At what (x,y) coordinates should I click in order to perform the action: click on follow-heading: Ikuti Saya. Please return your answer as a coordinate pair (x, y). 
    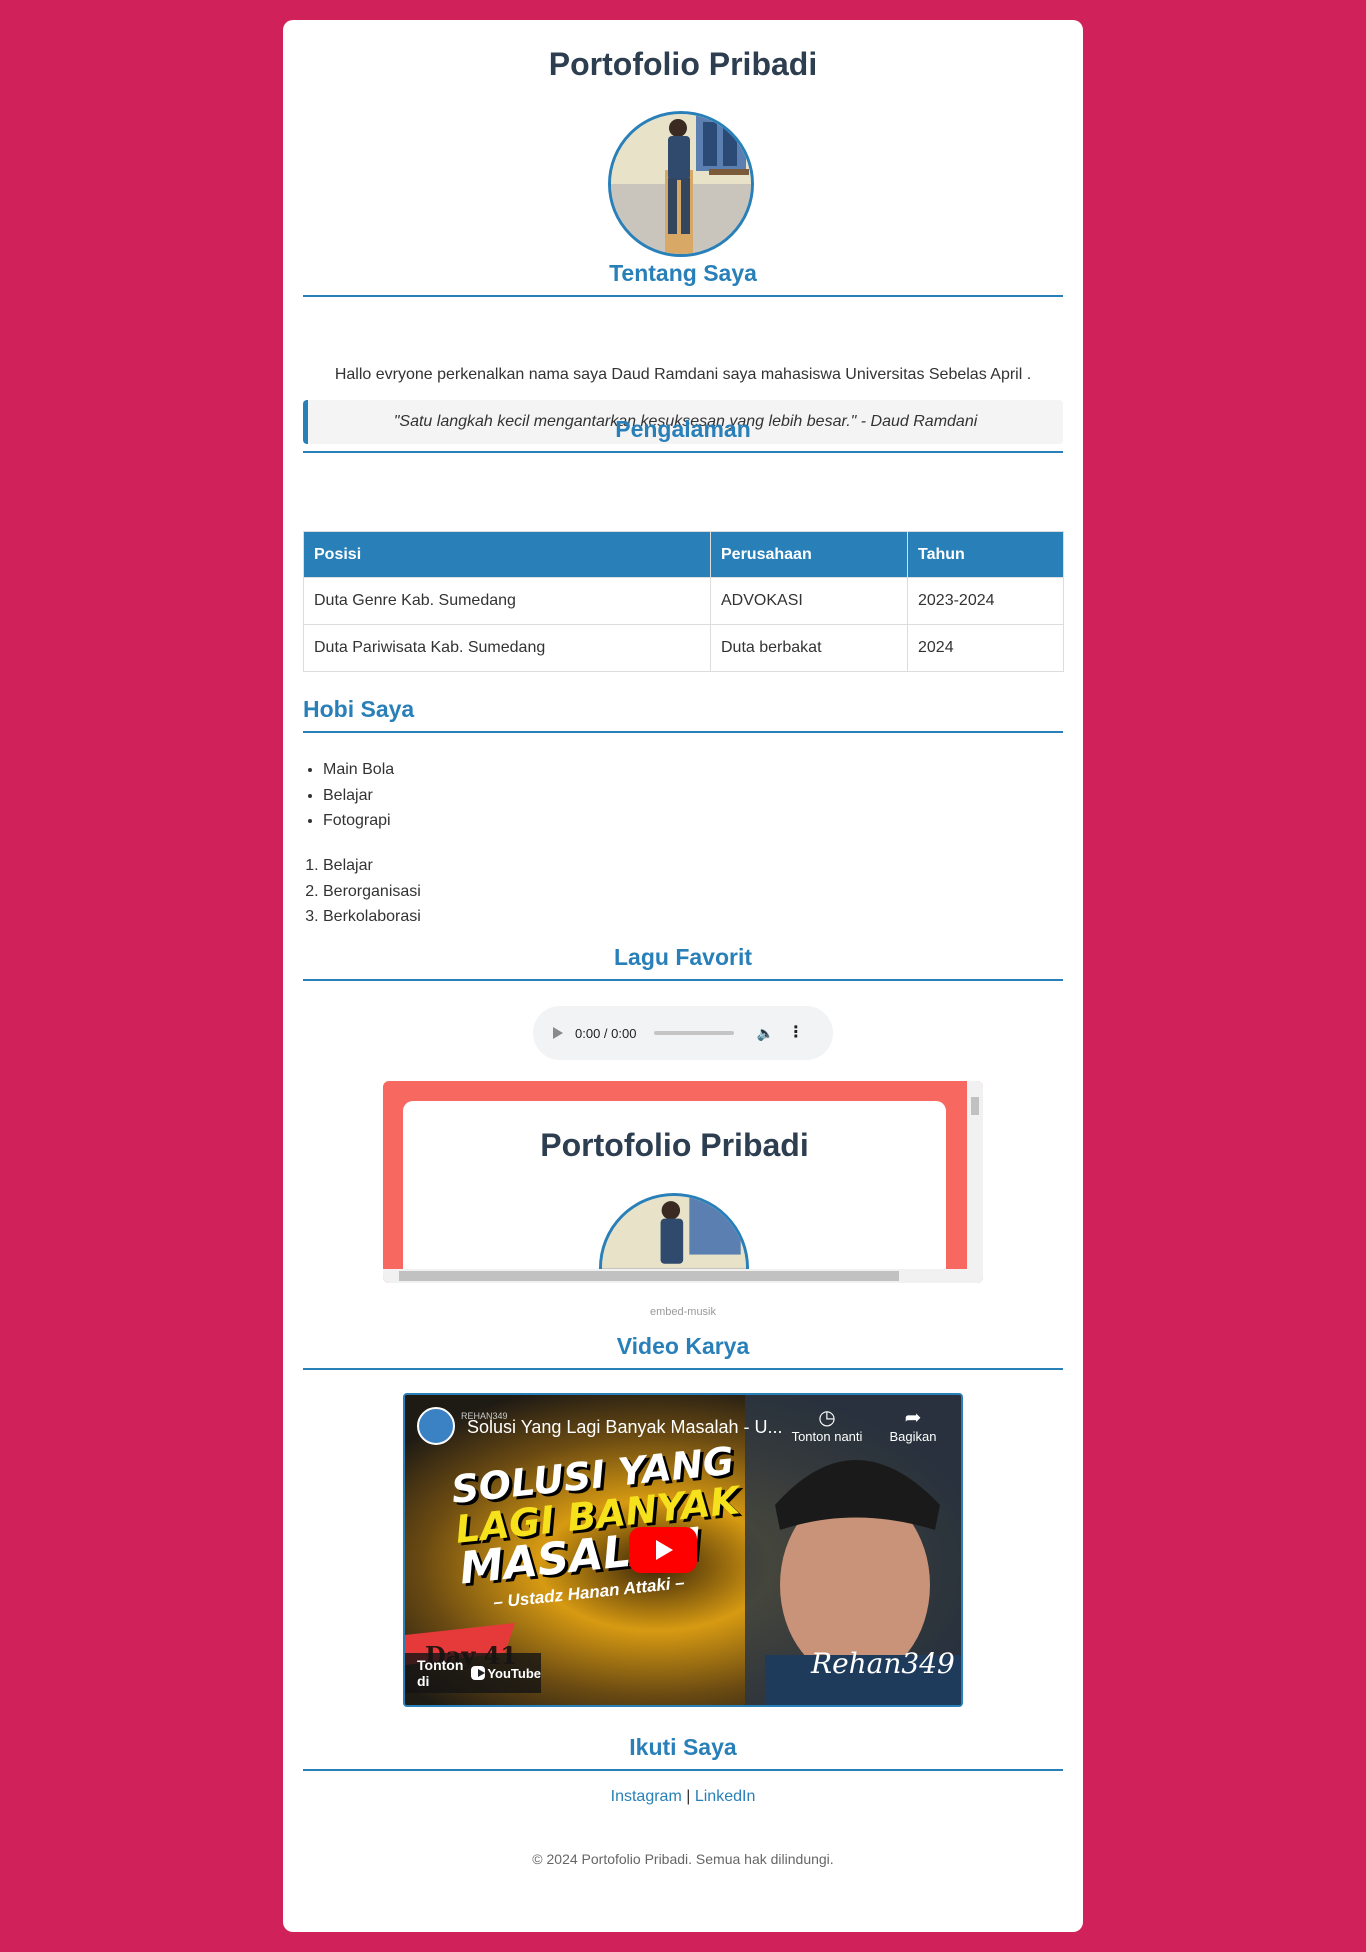
    Looking at the image, I should click on (683, 1752).